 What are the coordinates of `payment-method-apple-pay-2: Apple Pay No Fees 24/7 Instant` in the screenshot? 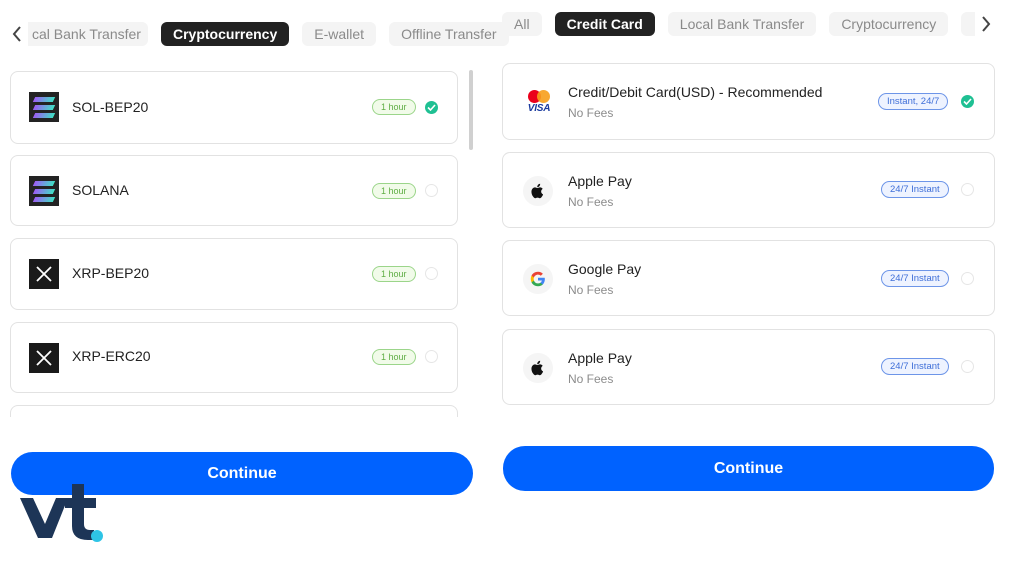 It's located at (748, 367).